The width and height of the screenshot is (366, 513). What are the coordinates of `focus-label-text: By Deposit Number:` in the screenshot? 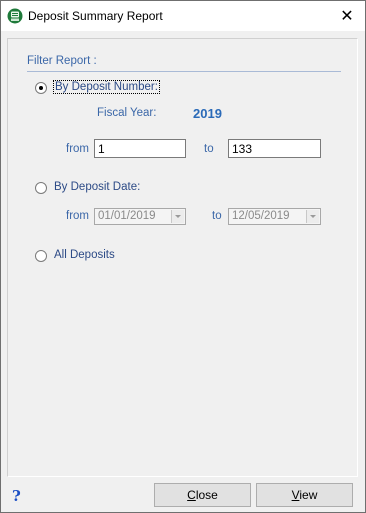 It's located at (106, 87).